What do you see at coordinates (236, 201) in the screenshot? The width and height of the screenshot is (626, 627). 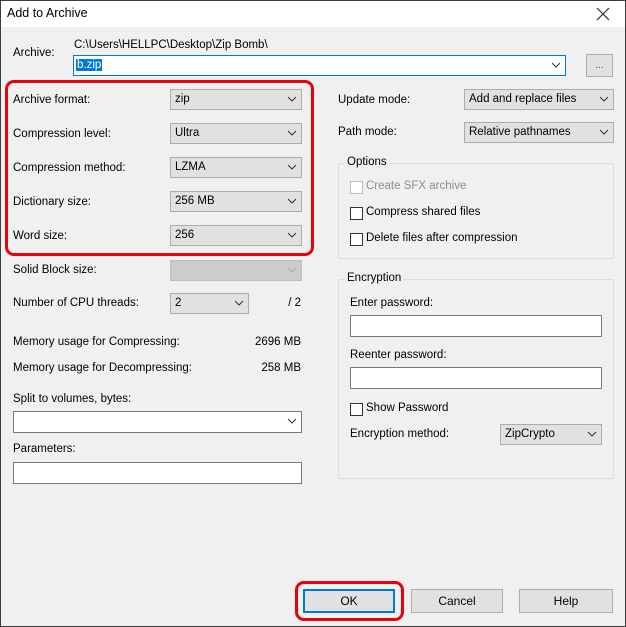 I see `dictionary-size-select: 256 MB` at bounding box center [236, 201].